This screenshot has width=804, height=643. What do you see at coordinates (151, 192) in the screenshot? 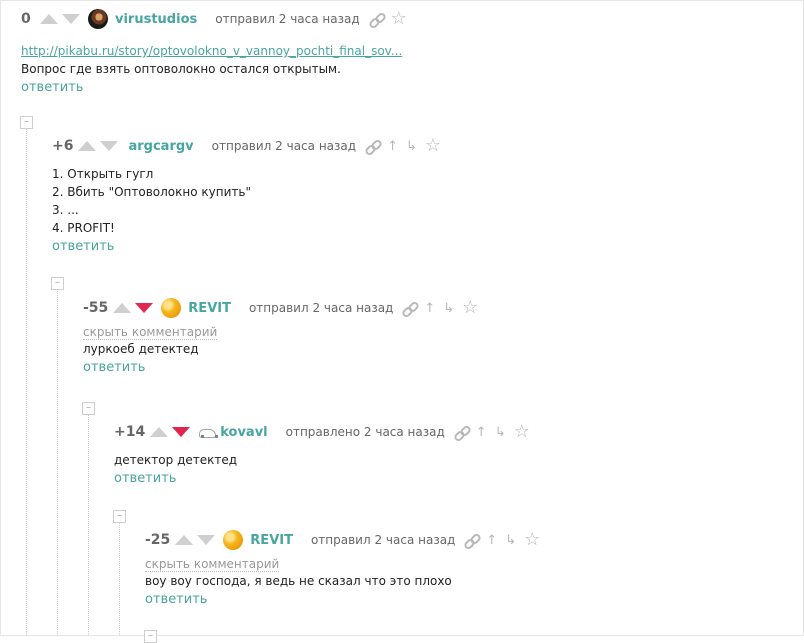
I see `comment-line: 2. Вбить "Оптоволокно купить"` at bounding box center [151, 192].